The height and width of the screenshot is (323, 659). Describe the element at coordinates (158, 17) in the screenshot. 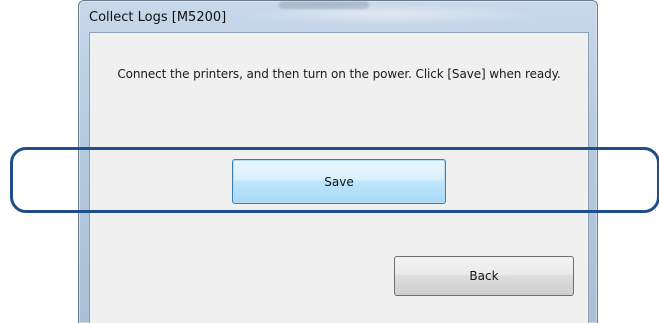

I see `window-title: Collect Logs [M5200]` at that location.